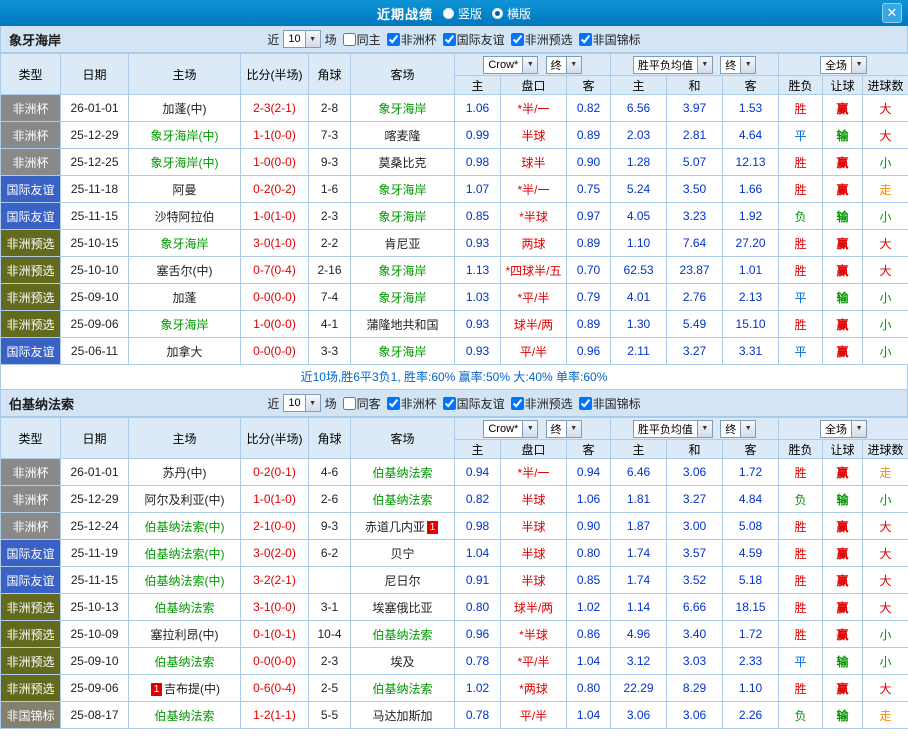  What do you see at coordinates (469, 13) in the screenshot?
I see `radio-label: 竖版` at bounding box center [469, 13].